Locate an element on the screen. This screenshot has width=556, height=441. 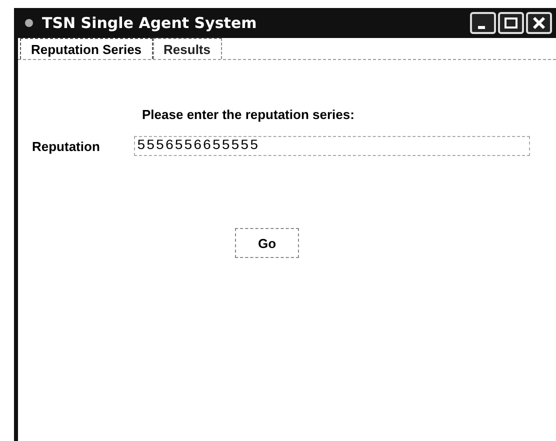
go-button: Go is located at coordinates (267, 243).